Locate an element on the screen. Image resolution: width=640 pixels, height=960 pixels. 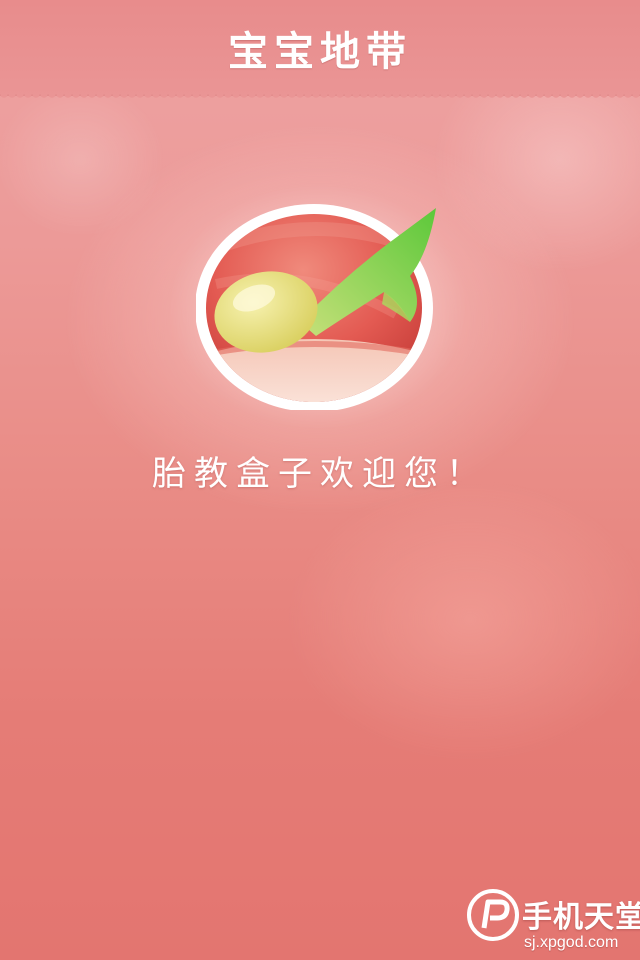
welcome-message: 胎教盒子欢迎您！ is located at coordinates (320, 474).